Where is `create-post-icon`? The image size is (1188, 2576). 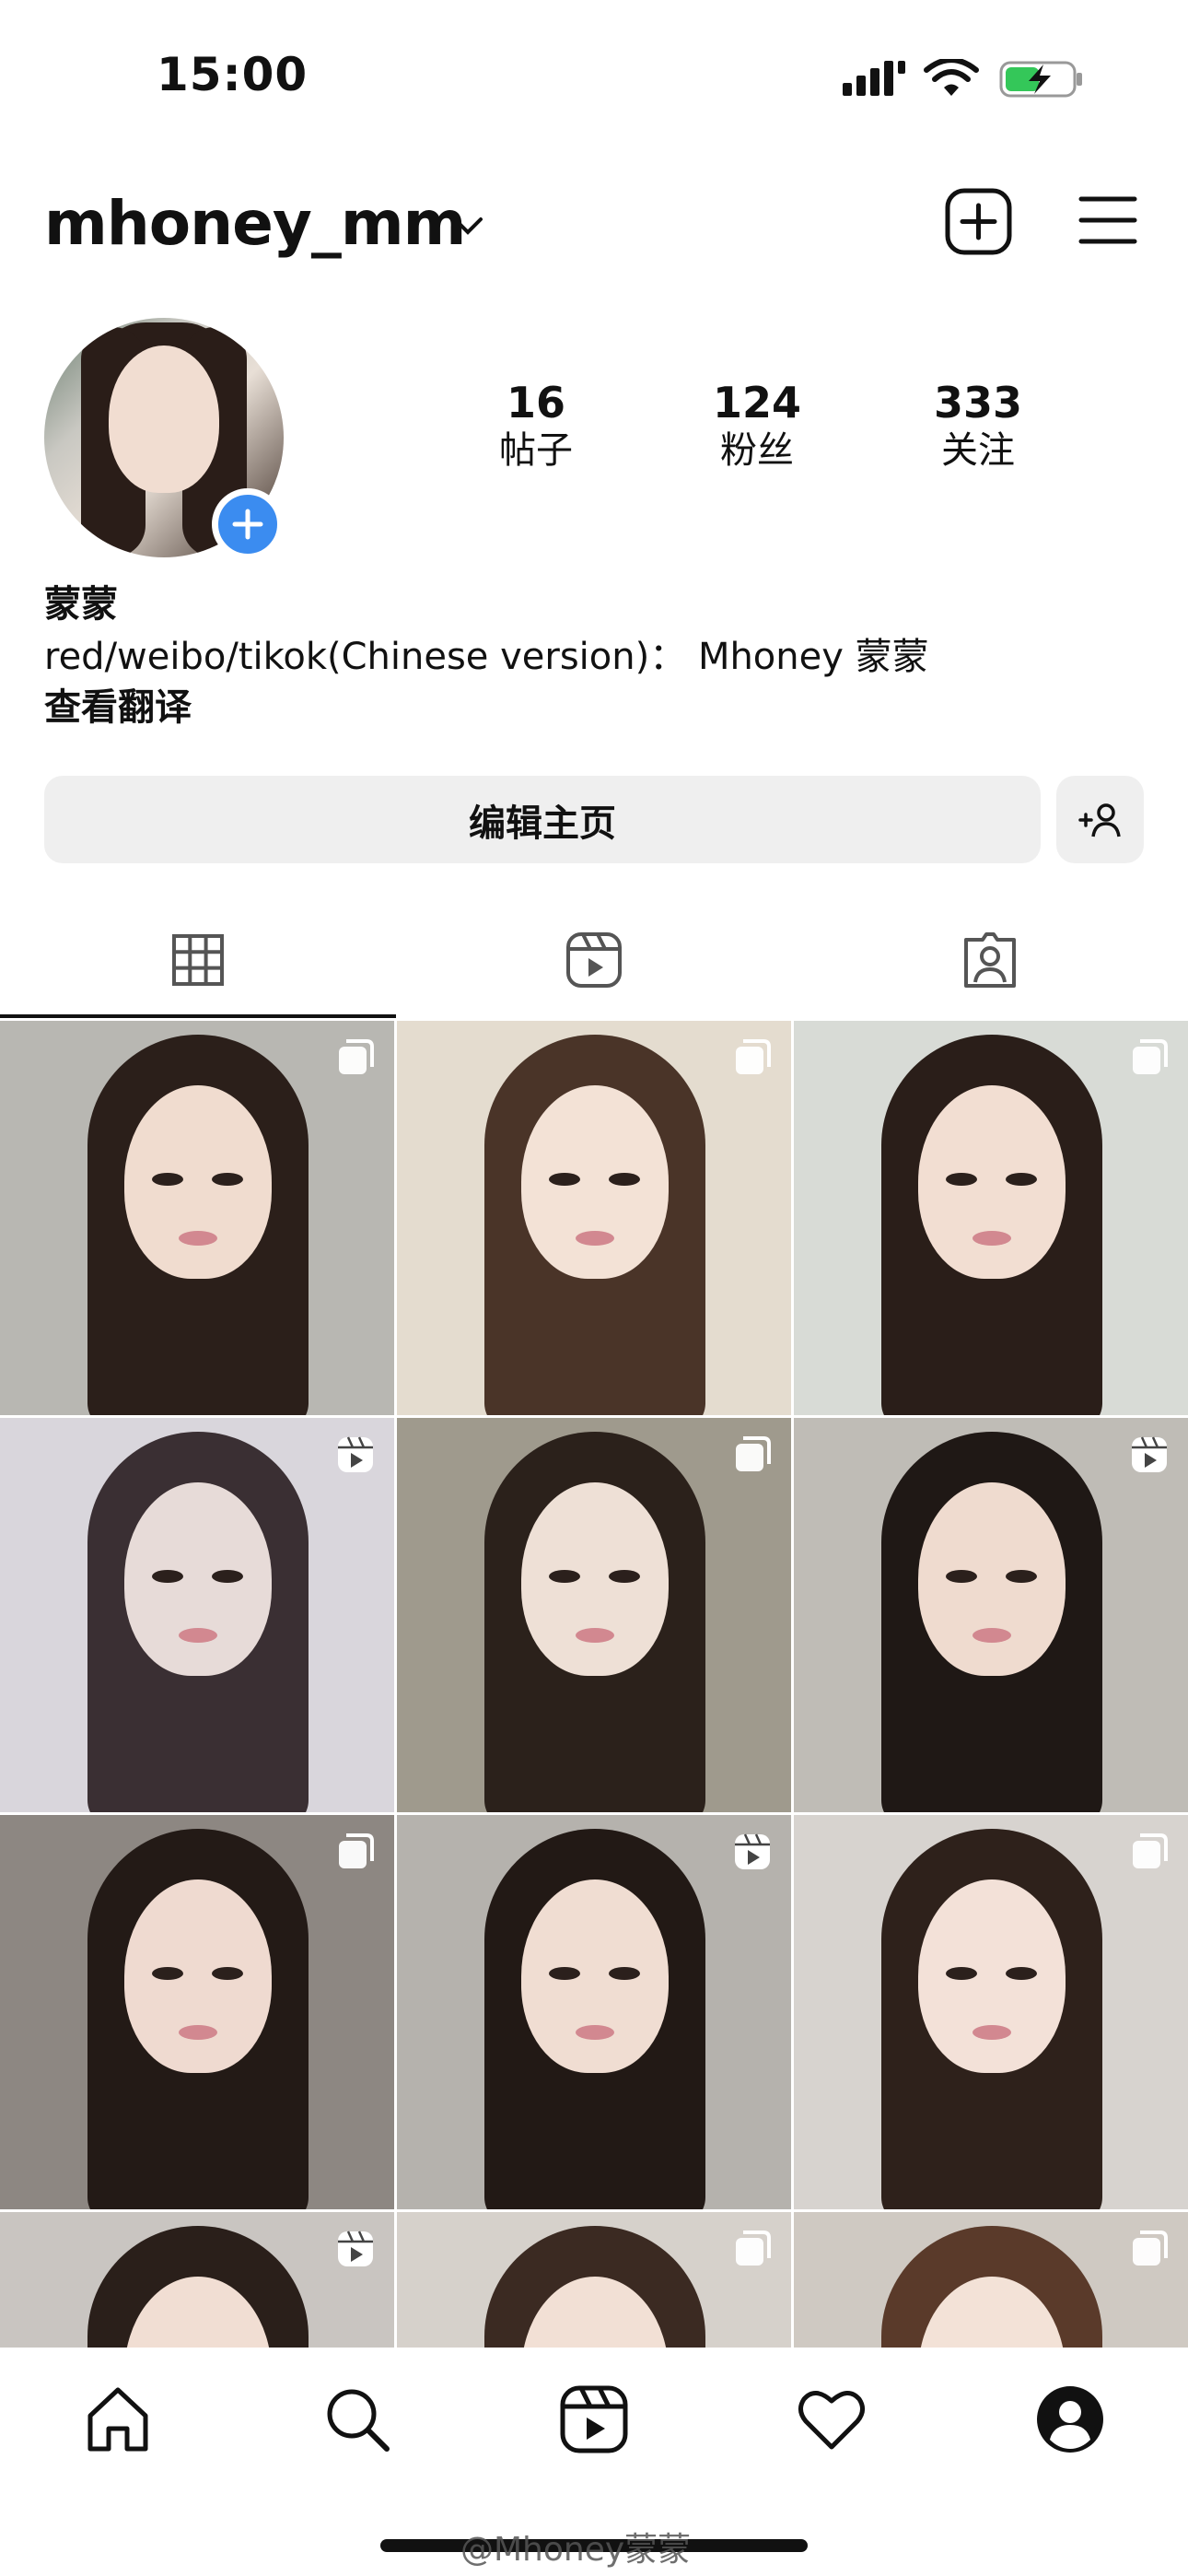 create-post-icon is located at coordinates (979, 221).